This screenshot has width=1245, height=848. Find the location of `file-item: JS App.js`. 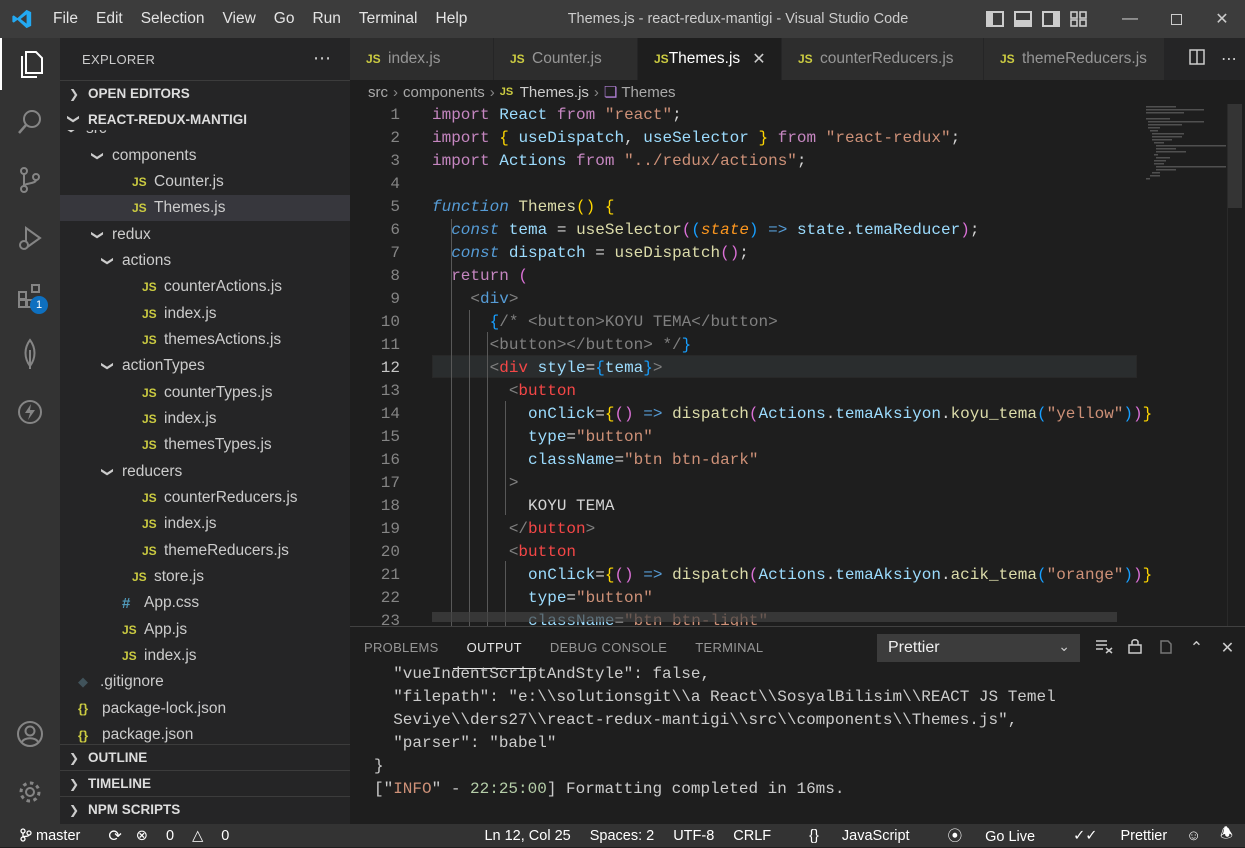

file-item: JS App.js is located at coordinates (205, 630).